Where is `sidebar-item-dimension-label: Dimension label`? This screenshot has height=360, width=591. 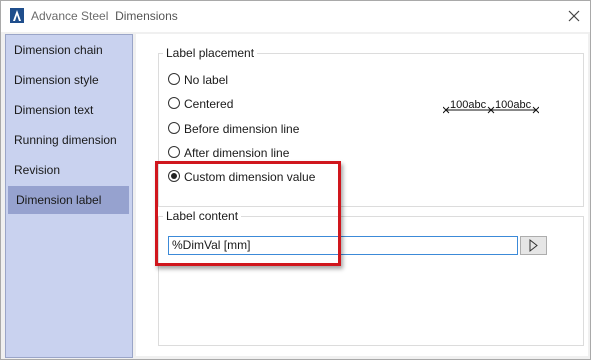 sidebar-item-dimension-label: Dimension label is located at coordinates (68, 200).